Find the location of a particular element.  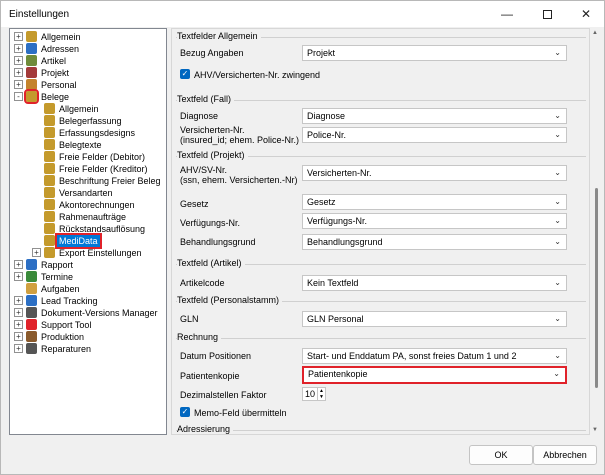

artikelcode-combo: Kein Textfeld ⌄ is located at coordinates (434, 283).